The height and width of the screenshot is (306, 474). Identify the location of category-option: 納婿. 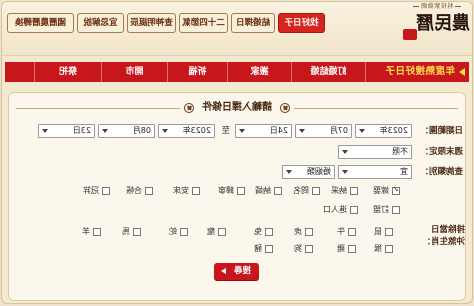
(268, 191).